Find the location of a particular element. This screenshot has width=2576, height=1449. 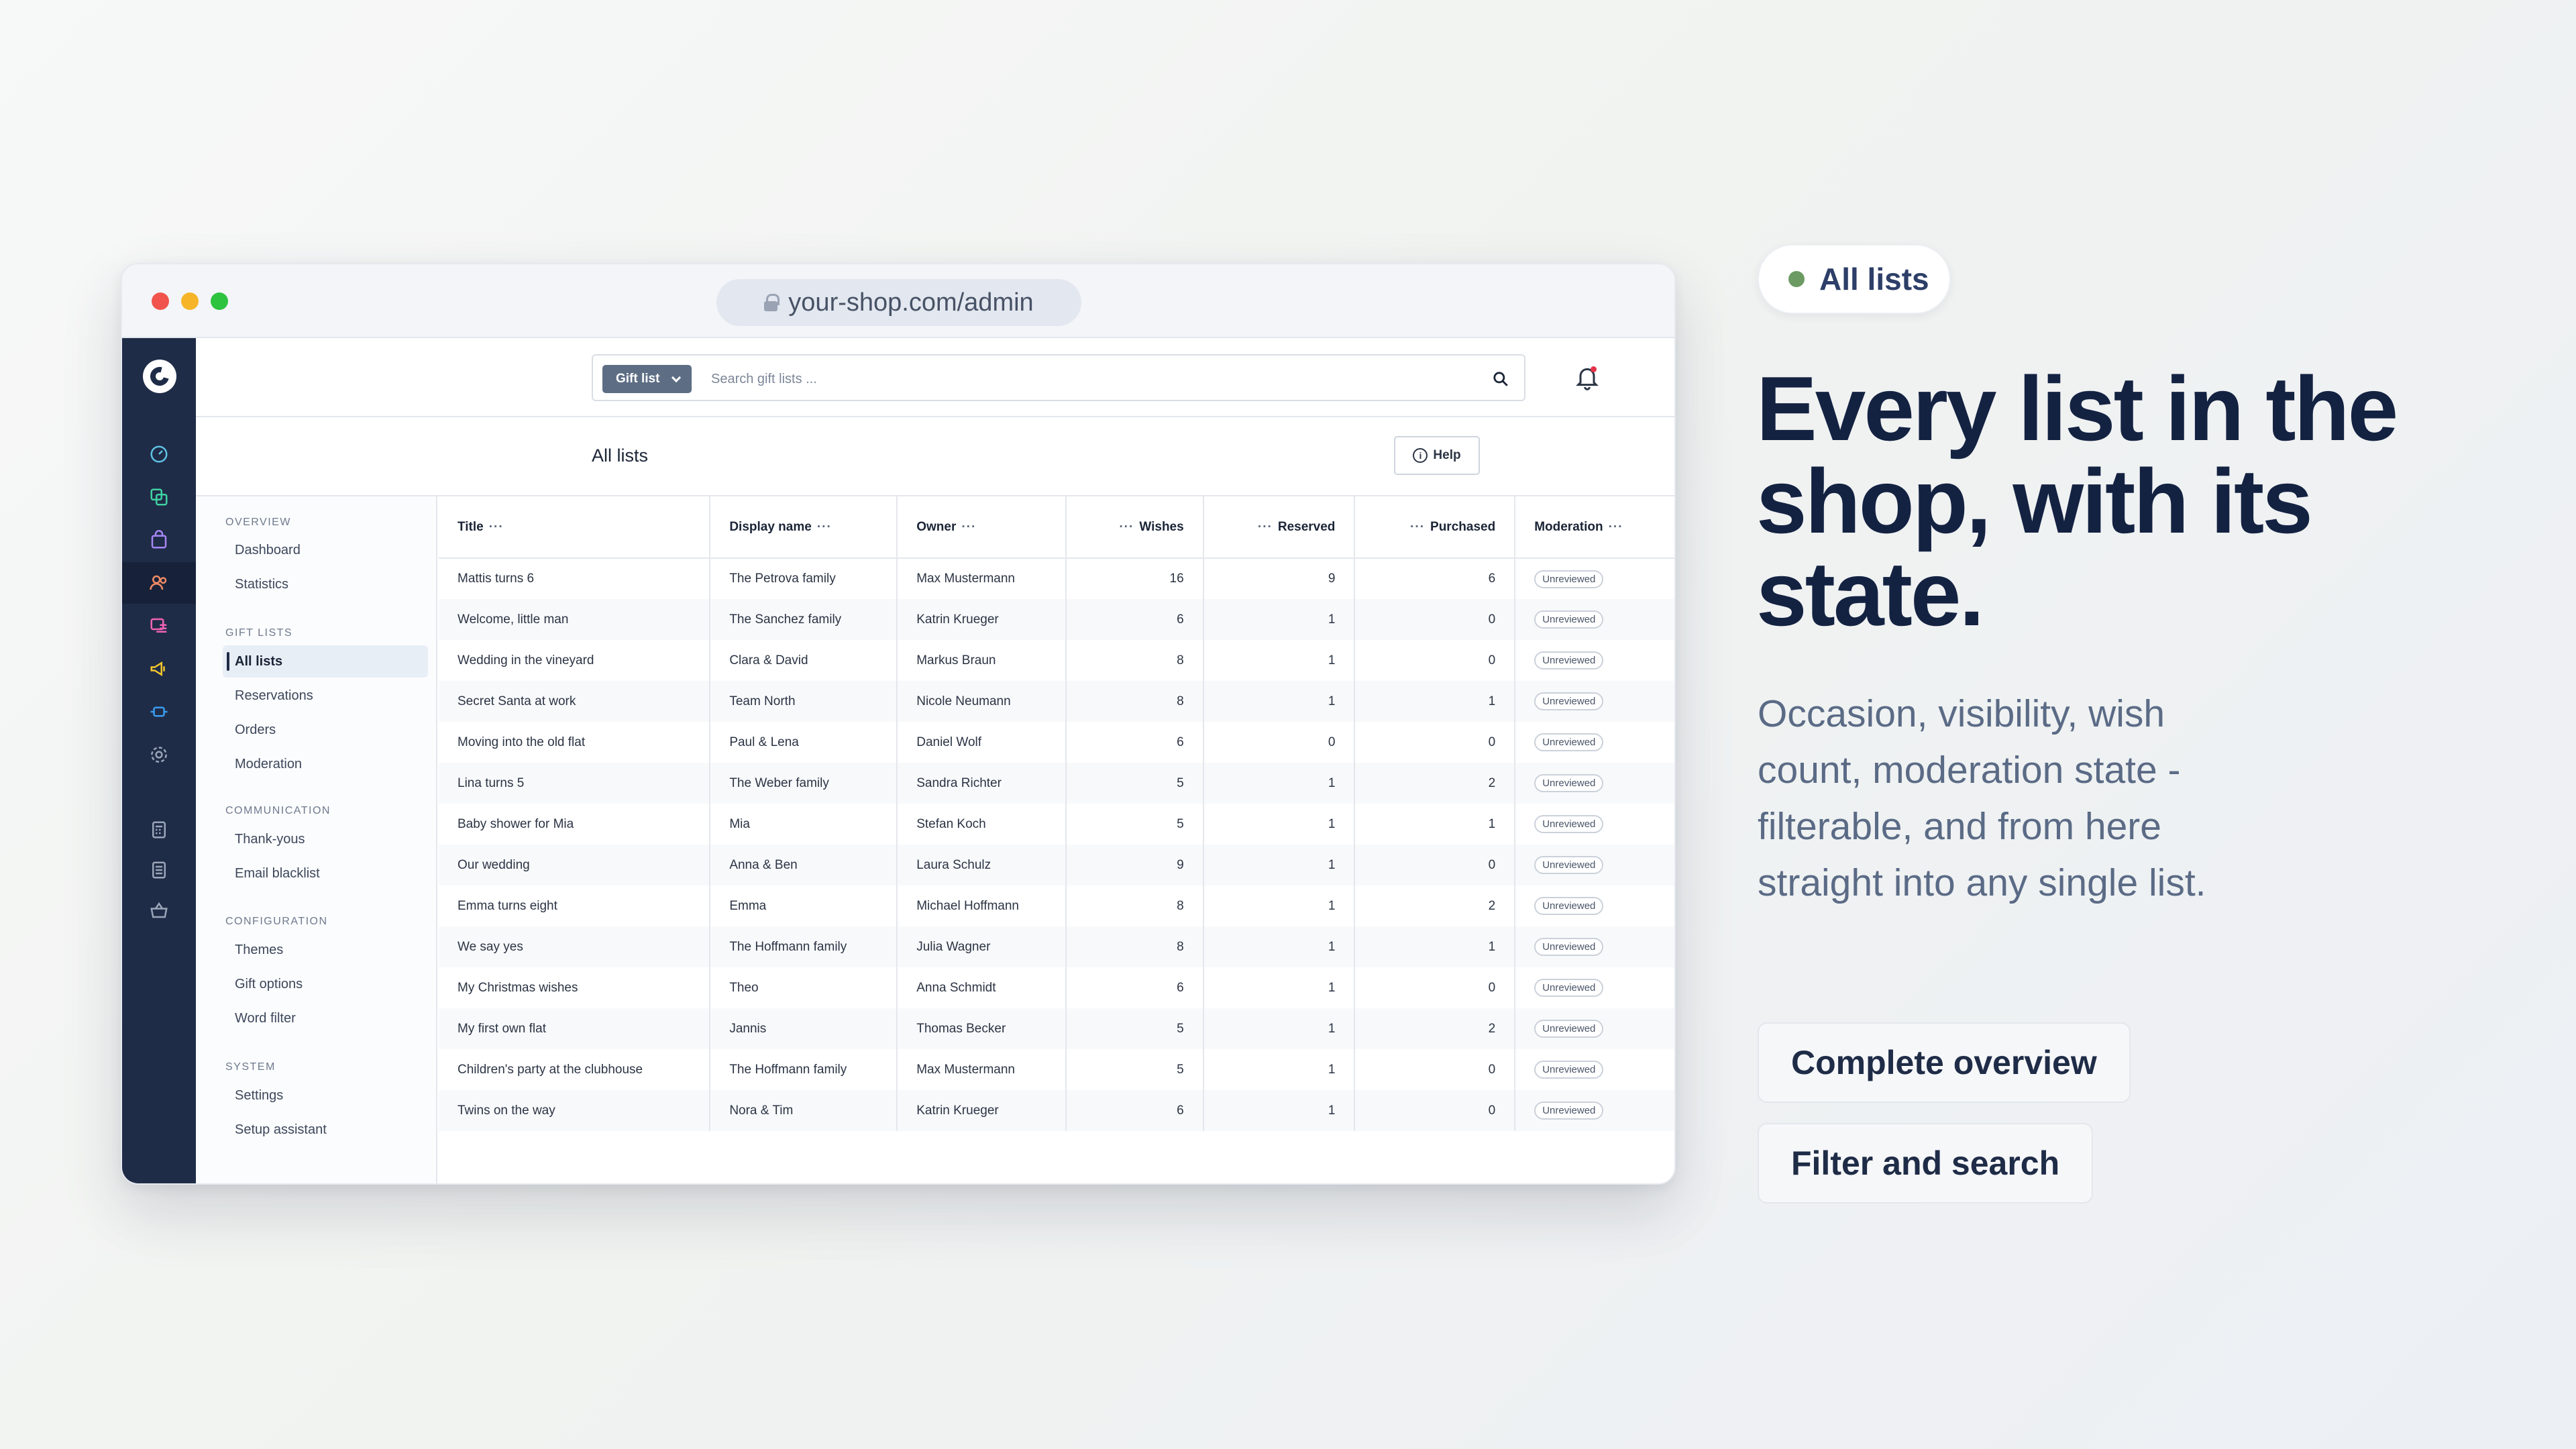

column-header-display-name: Display name ··· is located at coordinates (804, 527).